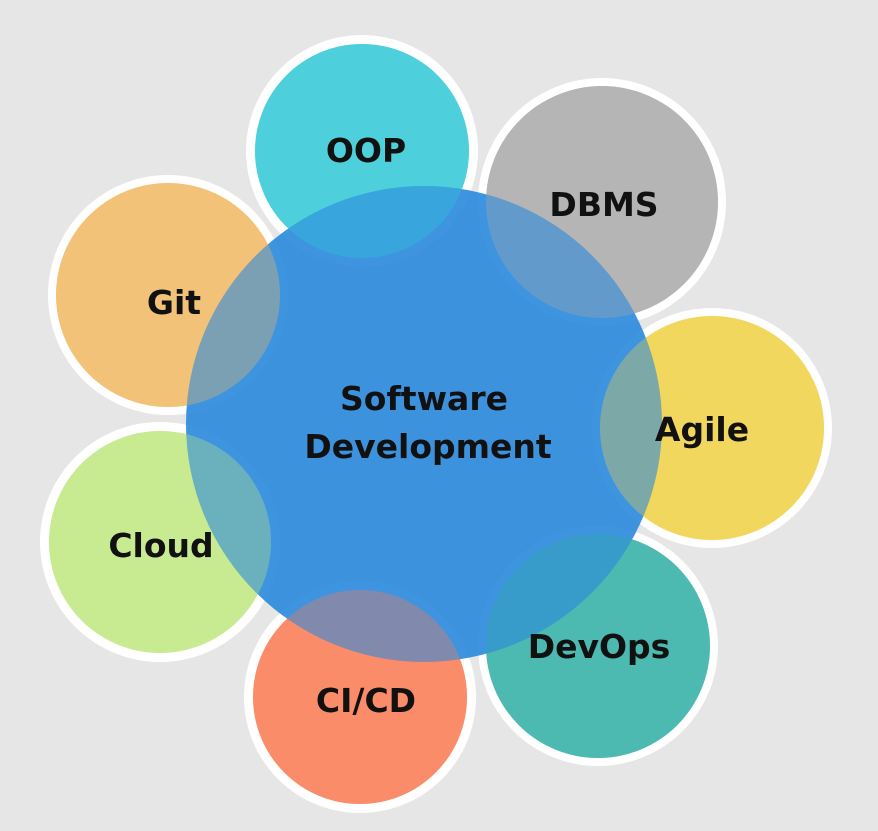 The height and width of the screenshot is (831, 878). I want to click on topic-agile-label: Agile, so click(702, 429).